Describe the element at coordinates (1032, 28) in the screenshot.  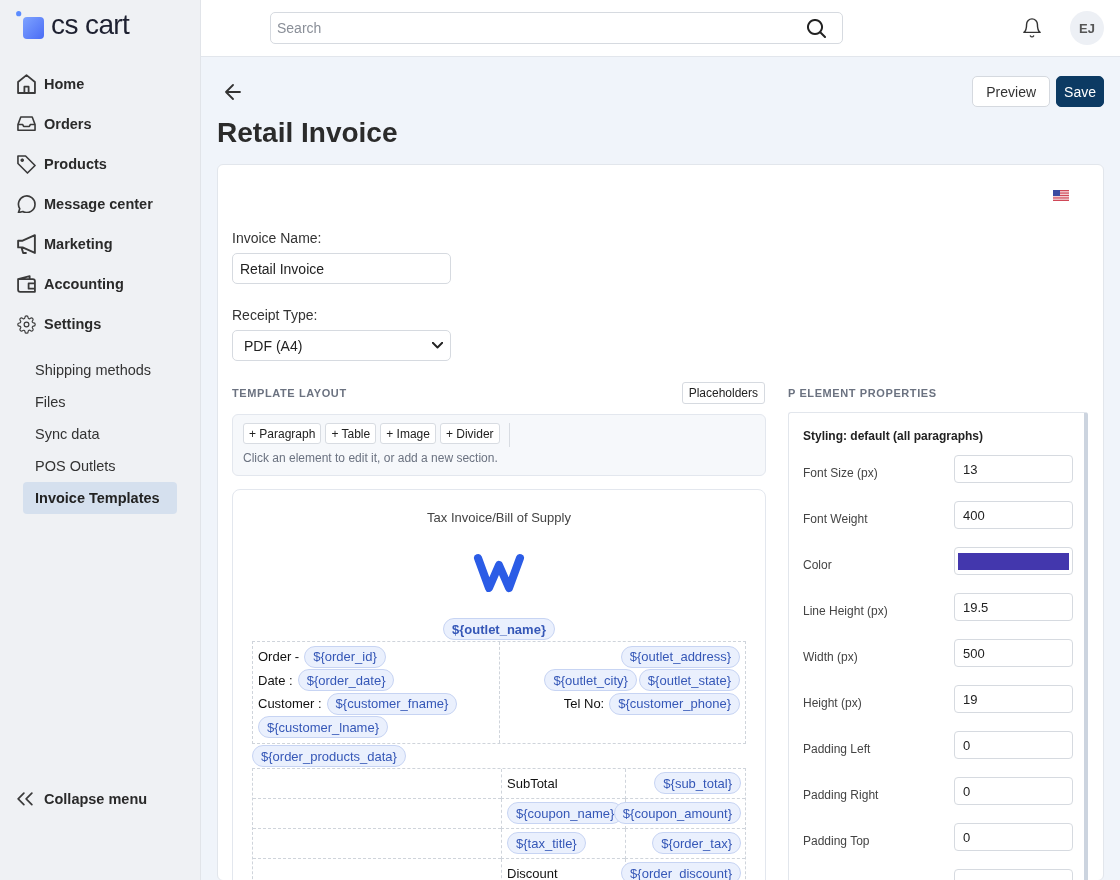
I see `bell-icon` at that location.